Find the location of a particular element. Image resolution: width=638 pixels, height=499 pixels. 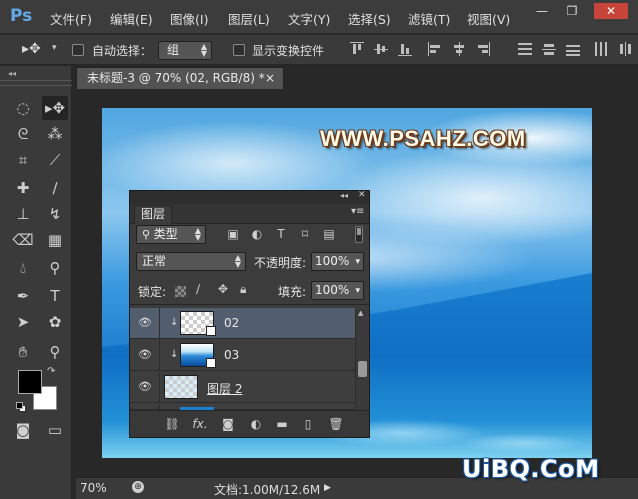

close-window-button: ✕ is located at coordinates (611, 11).